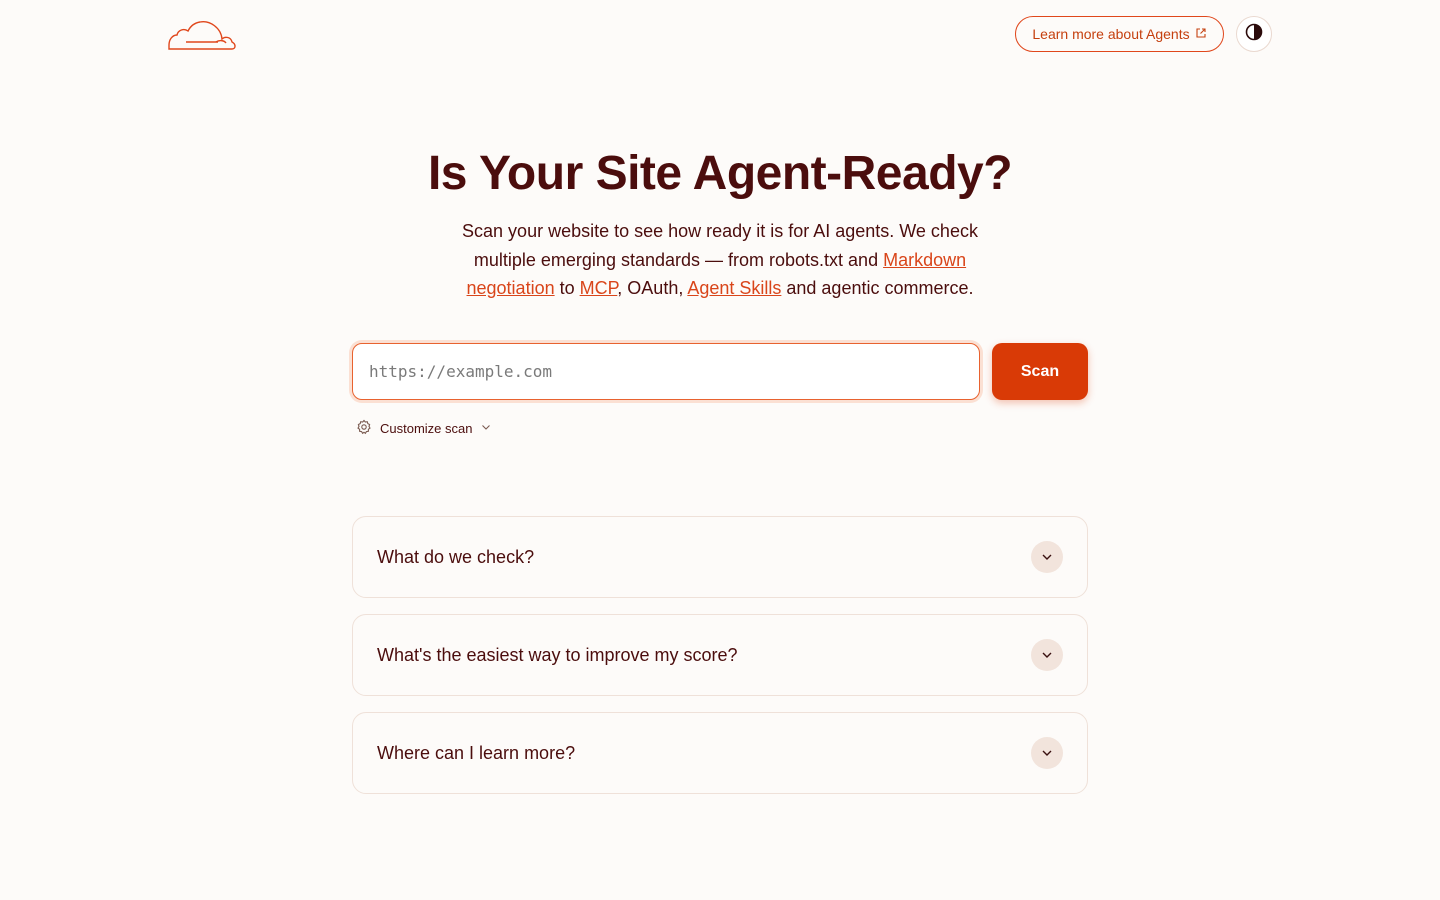 The image size is (1440, 900). I want to click on customize-scan-label: Customize scan, so click(426, 428).